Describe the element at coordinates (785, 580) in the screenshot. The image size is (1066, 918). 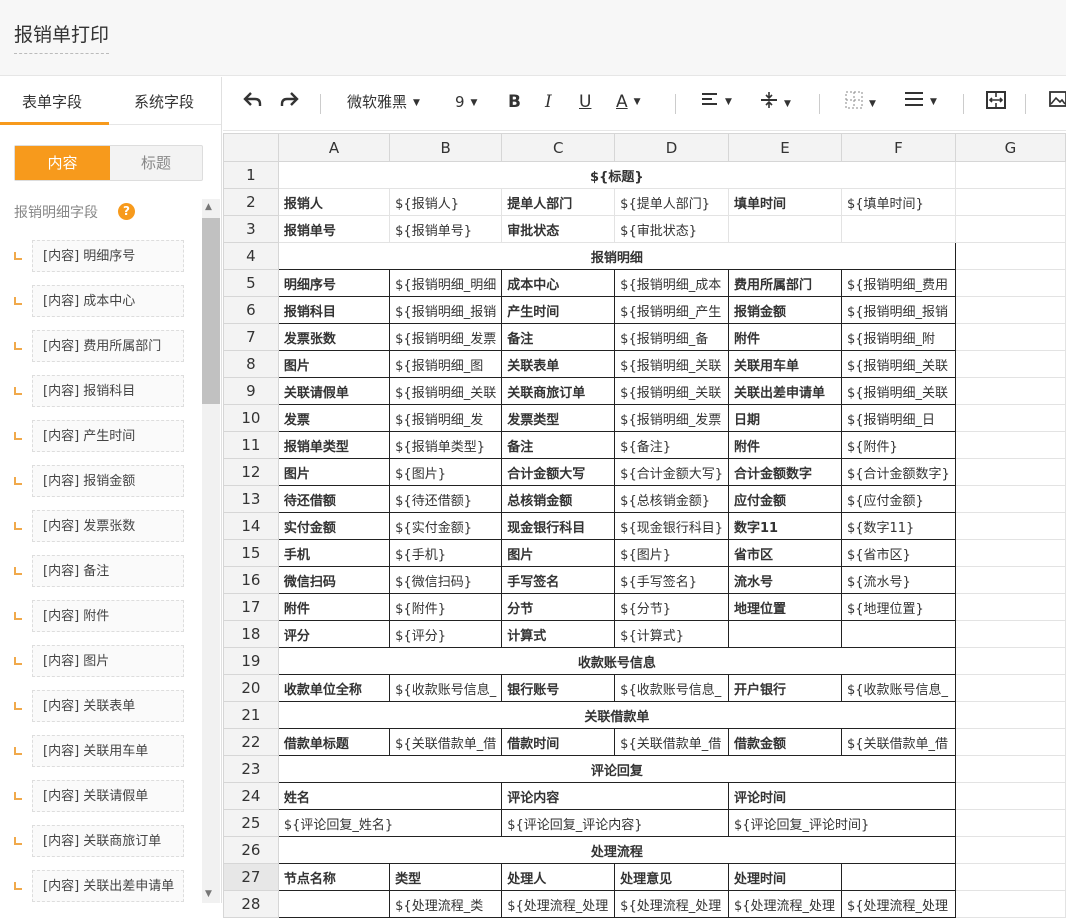
I see `cell: 流水号` at that location.